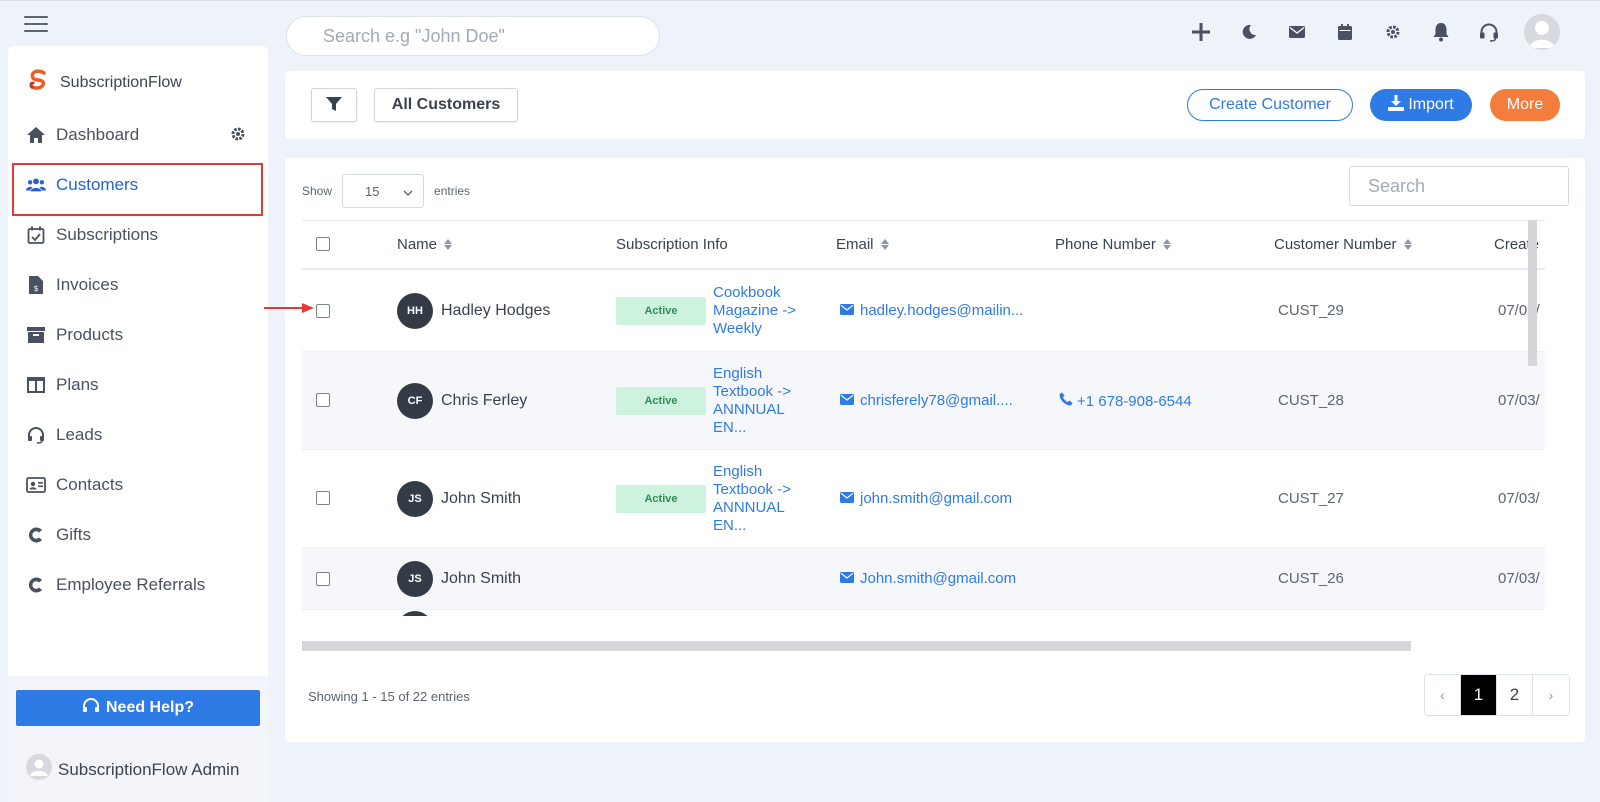 This screenshot has width=1600, height=802. What do you see at coordinates (856, 646) in the screenshot?
I see `horizontal-scrollbar` at bounding box center [856, 646].